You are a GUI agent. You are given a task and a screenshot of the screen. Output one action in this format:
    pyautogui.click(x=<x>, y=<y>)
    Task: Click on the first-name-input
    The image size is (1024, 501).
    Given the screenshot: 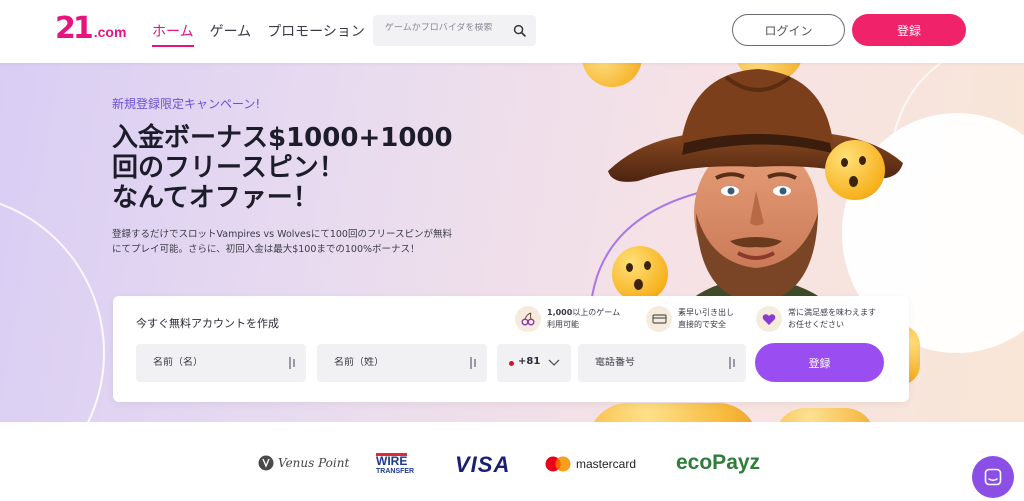 What is the action you would take?
    pyautogui.click(x=213, y=362)
    